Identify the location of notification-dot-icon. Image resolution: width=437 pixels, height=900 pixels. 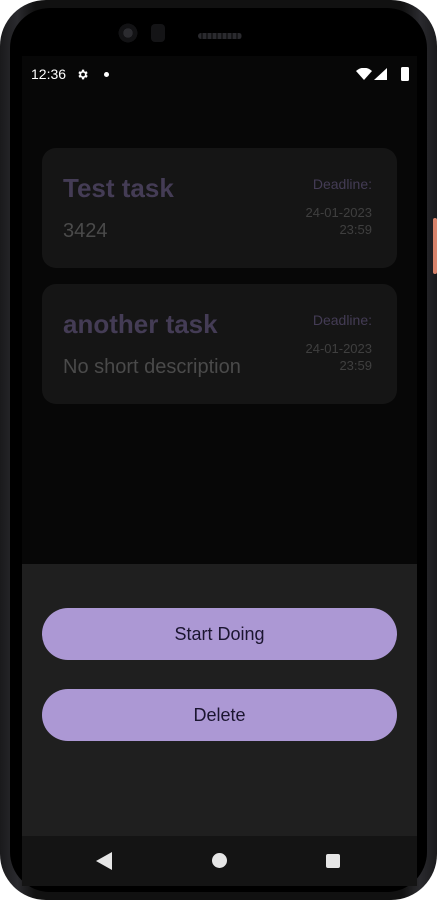
(106, 74).